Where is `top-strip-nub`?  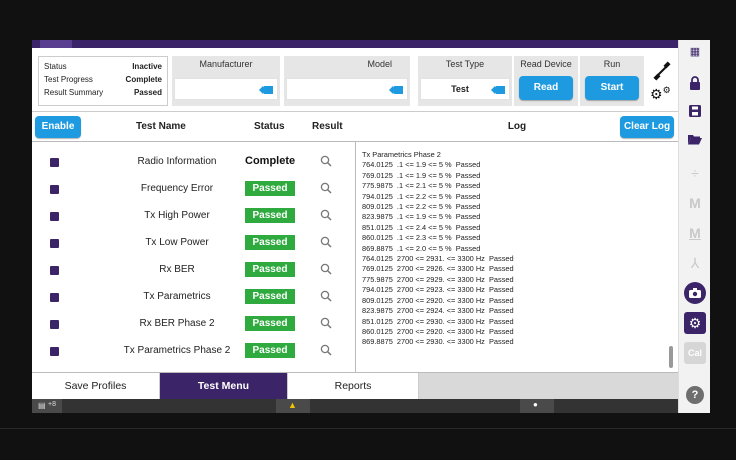 top-strip-nub is located at coordinates (56, 44).